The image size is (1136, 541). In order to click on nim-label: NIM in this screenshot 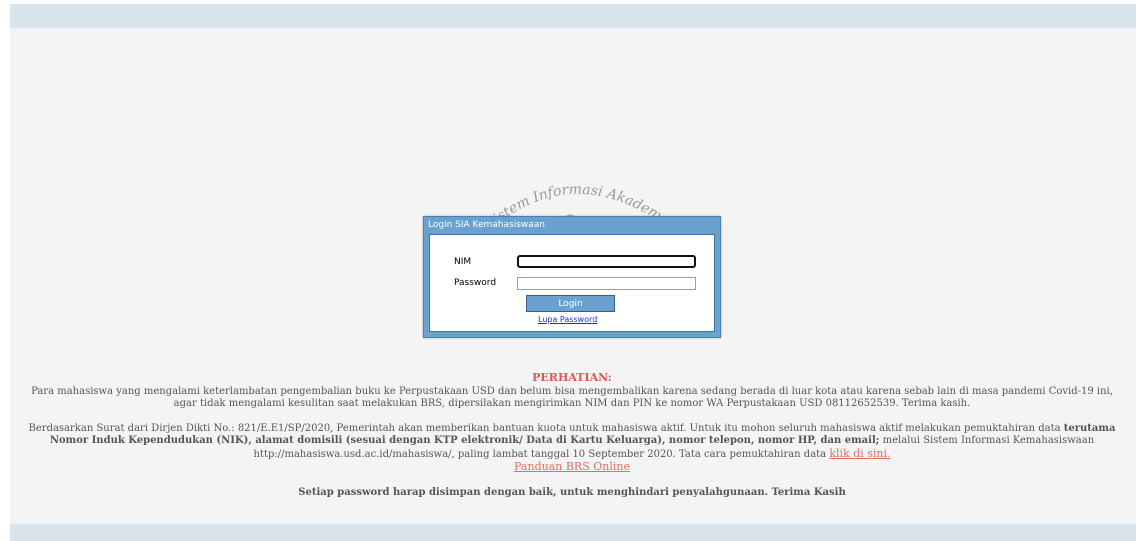, I will do `click(463, 262)`.